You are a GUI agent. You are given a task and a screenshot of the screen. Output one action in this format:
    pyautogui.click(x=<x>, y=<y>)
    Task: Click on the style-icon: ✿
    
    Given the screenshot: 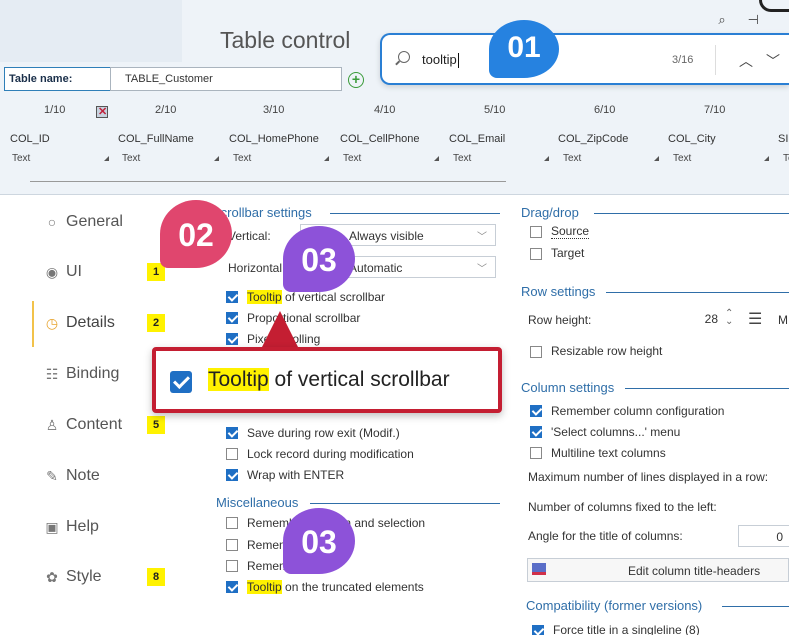 What is the action you would take?
    pyautogui.click(x=52, y=577)
    